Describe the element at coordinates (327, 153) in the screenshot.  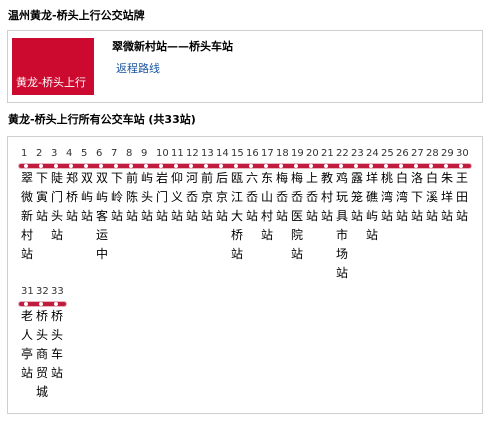
I see `stop-number: 21` at that location.